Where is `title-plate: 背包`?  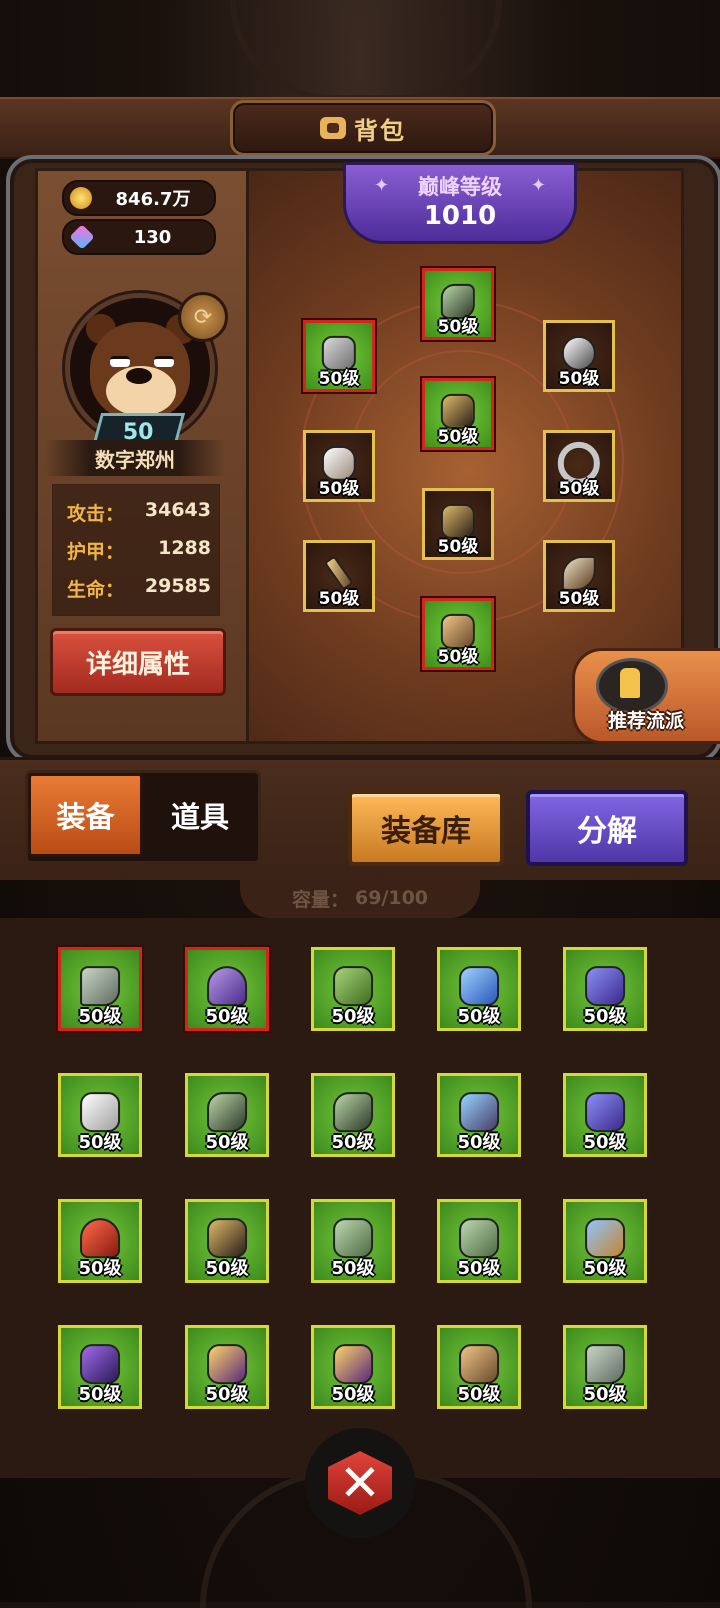
title-plate: 背包 is located at coordinates (363, 128).